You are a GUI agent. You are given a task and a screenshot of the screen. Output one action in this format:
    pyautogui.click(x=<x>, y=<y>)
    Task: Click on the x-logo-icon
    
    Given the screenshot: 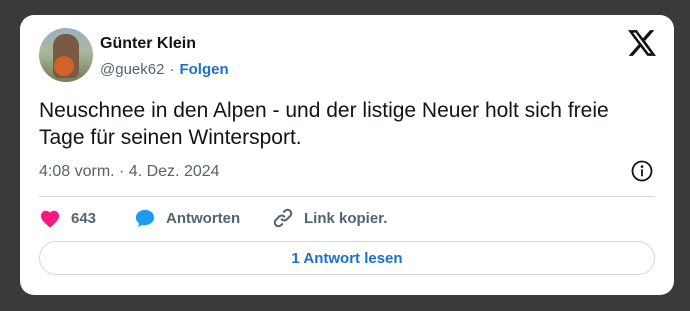 What is the action you would take?
    pyautogui.click(x=642, y=43)
    